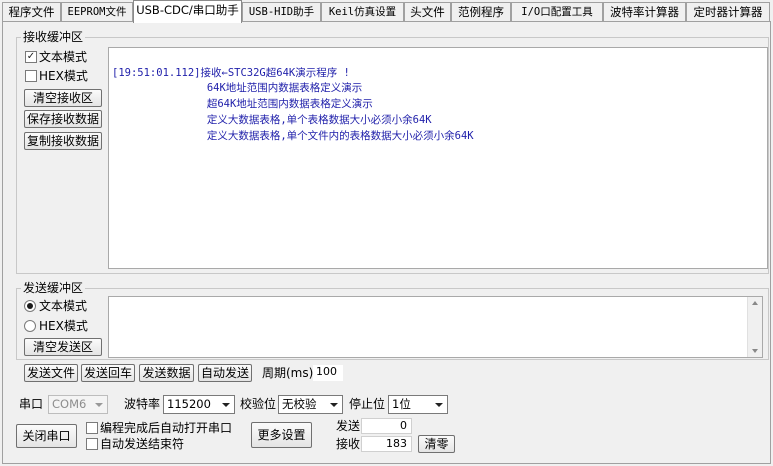 This screenshot has width=773, height=466. What do you see at coordinates (142, 444) in the screenshot?
I see `auto-end-char-label: 自动发送结束符` at bounding box center [142, 444].